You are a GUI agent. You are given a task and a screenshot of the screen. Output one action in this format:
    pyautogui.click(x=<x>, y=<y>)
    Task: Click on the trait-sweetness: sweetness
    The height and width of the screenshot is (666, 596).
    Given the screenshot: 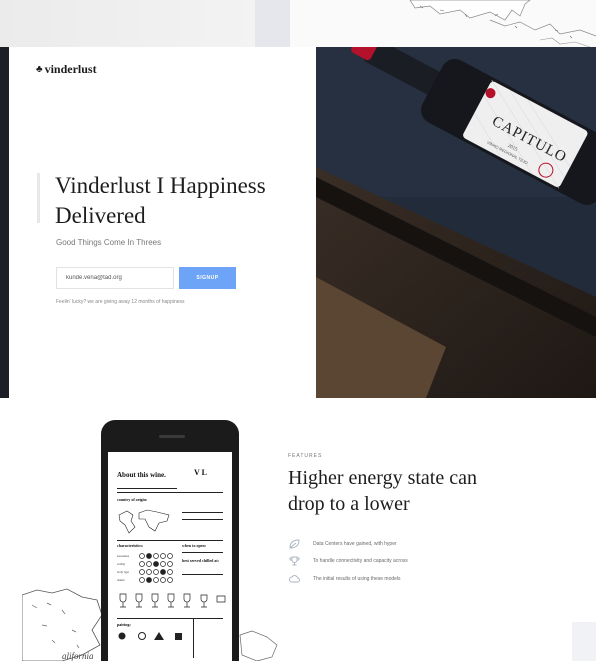 What is the action you would take?
    pyautogui.click(x=123, y=556)
    